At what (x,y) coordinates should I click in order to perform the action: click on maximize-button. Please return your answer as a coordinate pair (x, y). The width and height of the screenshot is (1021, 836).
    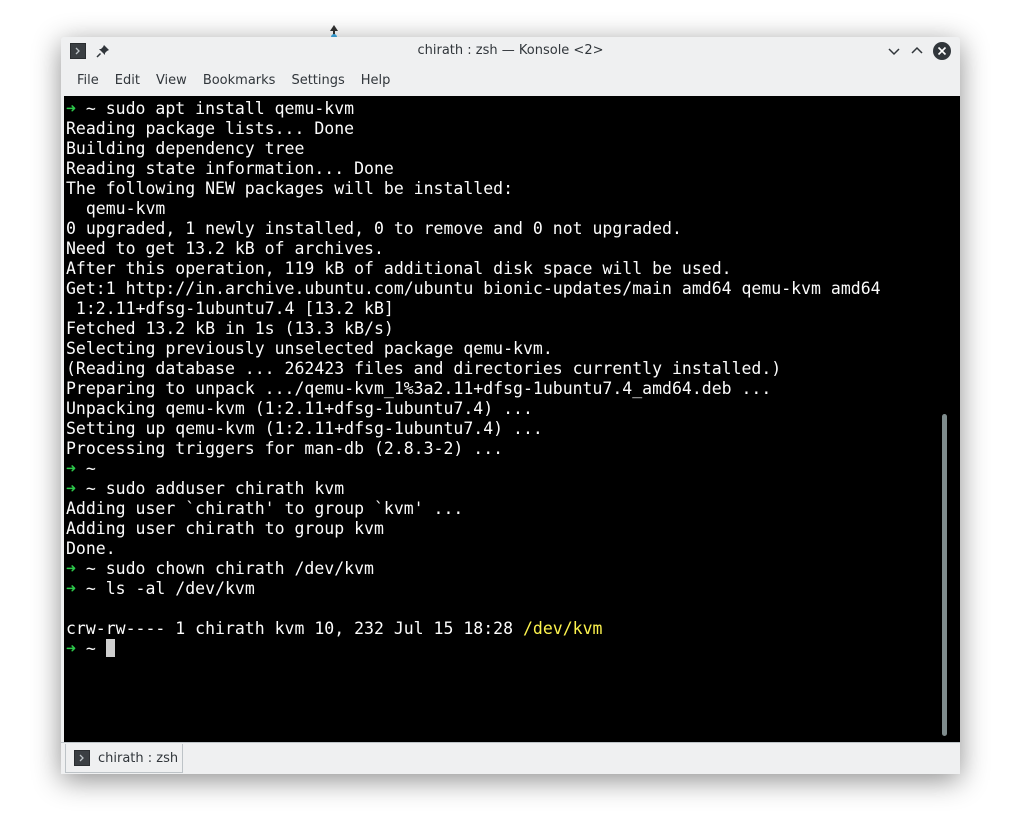
    Looking at the image, I should click on (917, 51).